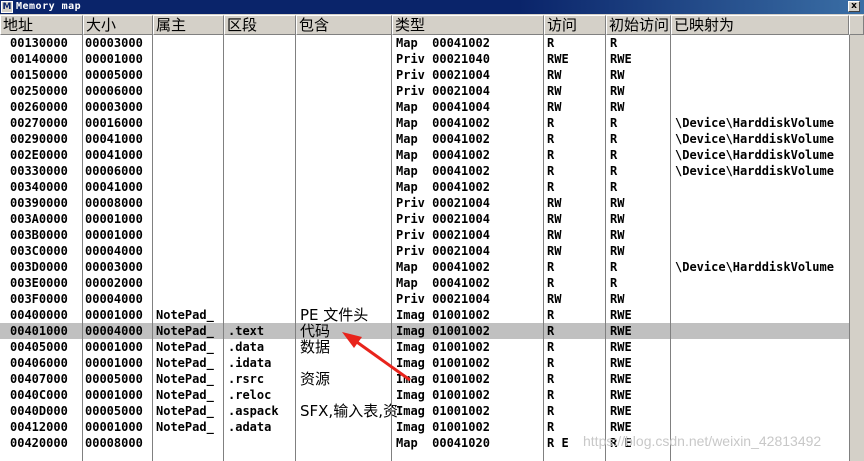  Describe the element at coordinates (7, 7) in the screenshot. I see `app-icon: M` at that location.